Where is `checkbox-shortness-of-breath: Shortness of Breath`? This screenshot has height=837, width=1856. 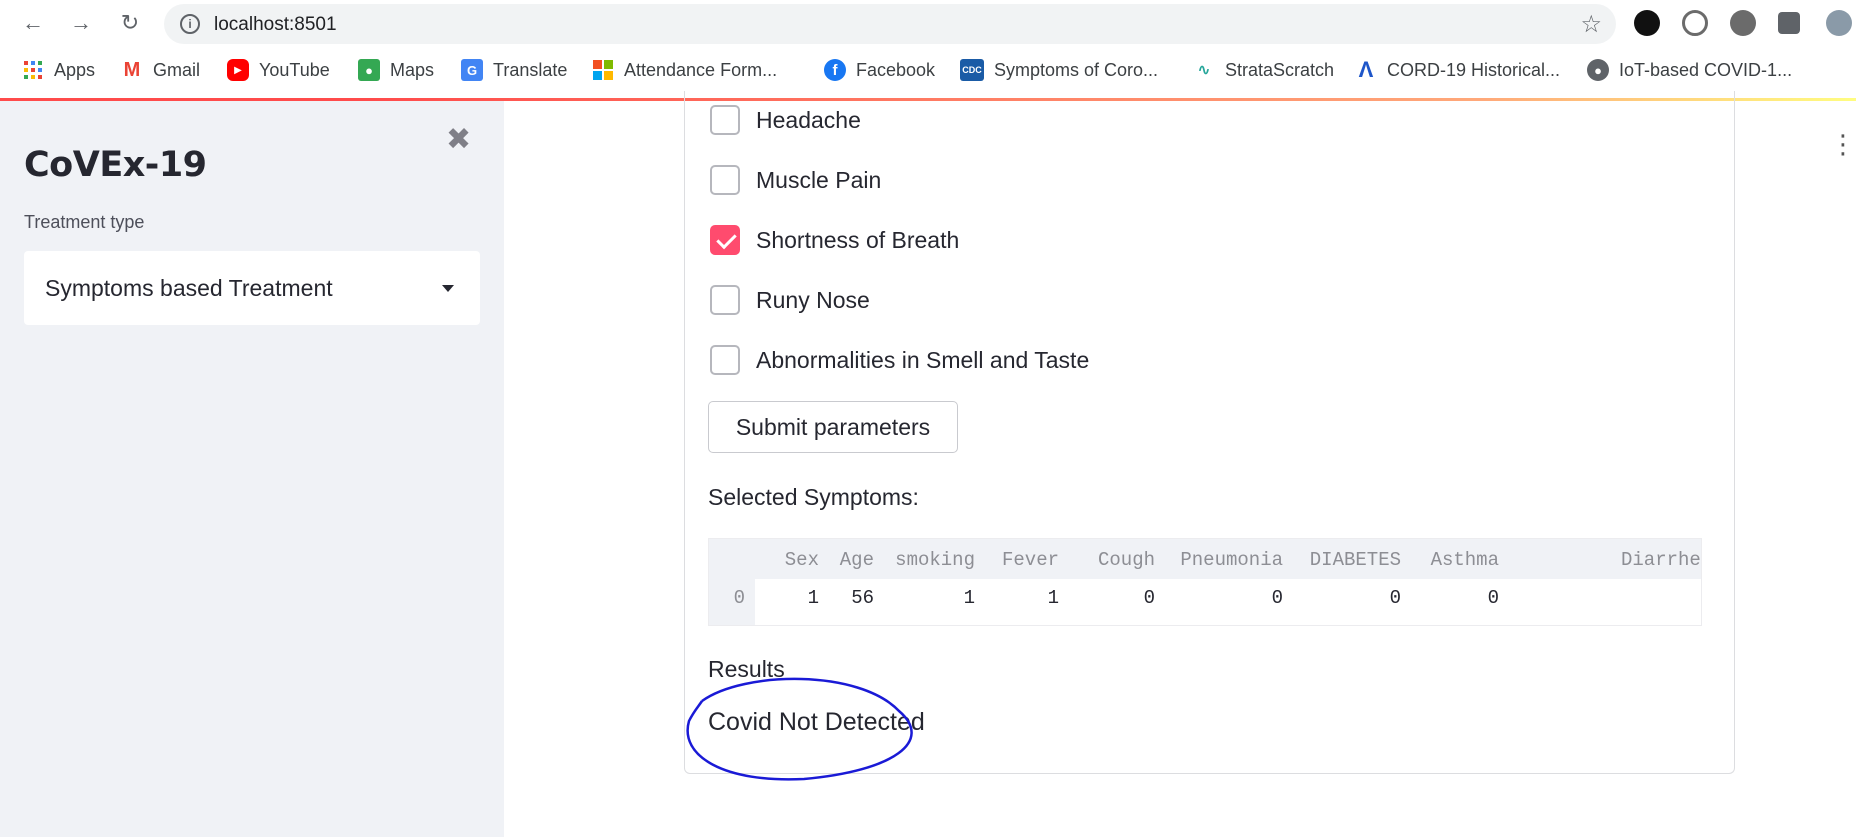
checkbox-shortness-of-breath: Shortness of Breath is located at coordinates (834, 240).